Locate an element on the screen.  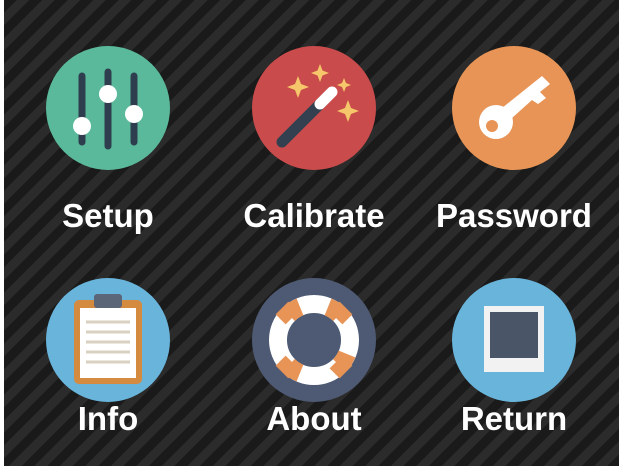
password-label: Password is located at coordinates (514, 215).